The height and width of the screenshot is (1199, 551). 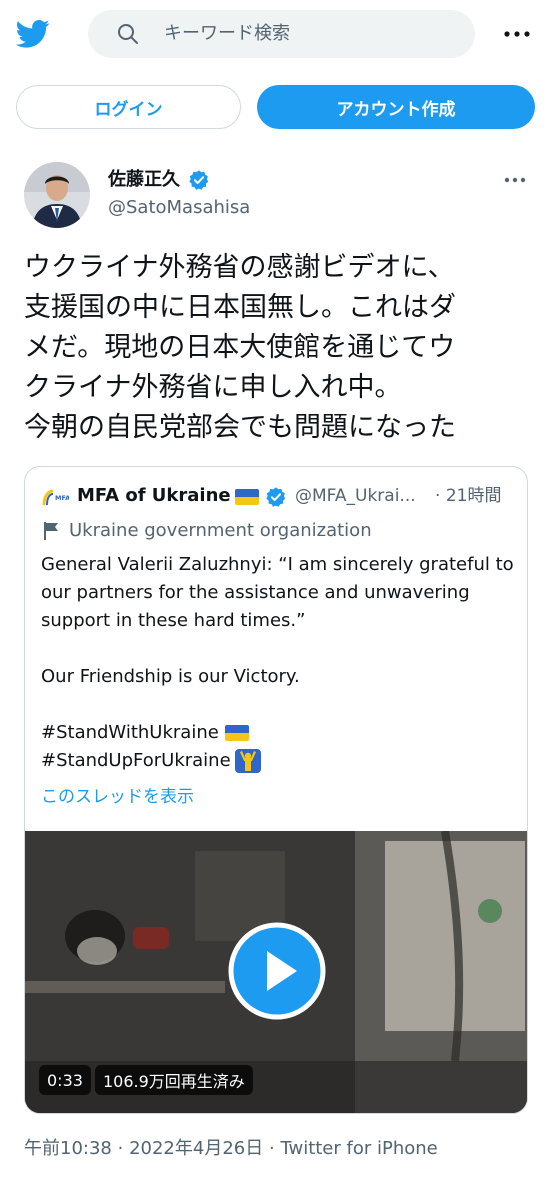 I want to click on top-bar: キーワード検索, so click(x=275, y=35).